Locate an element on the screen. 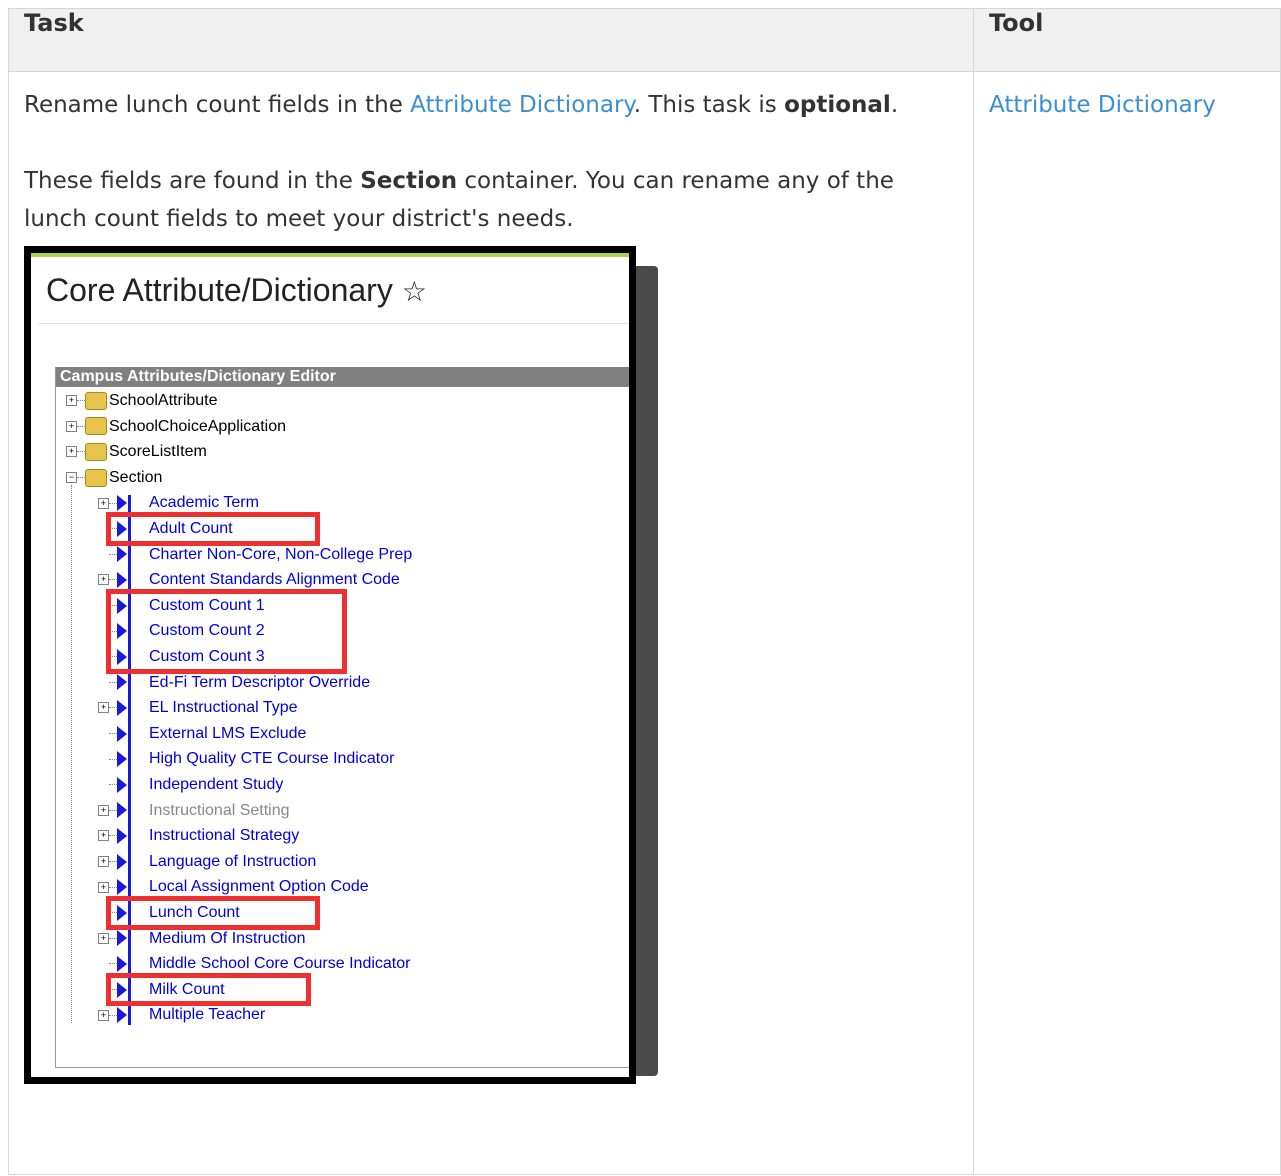 The height and width of the screenshot is (1176, 1281). tree-item-label: Independent Study is located at coordinates (216, 784).